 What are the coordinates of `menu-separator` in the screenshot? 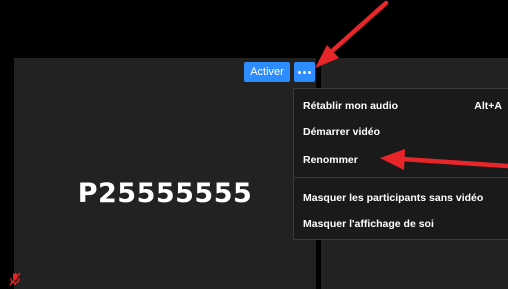 It's located at (401, 177).